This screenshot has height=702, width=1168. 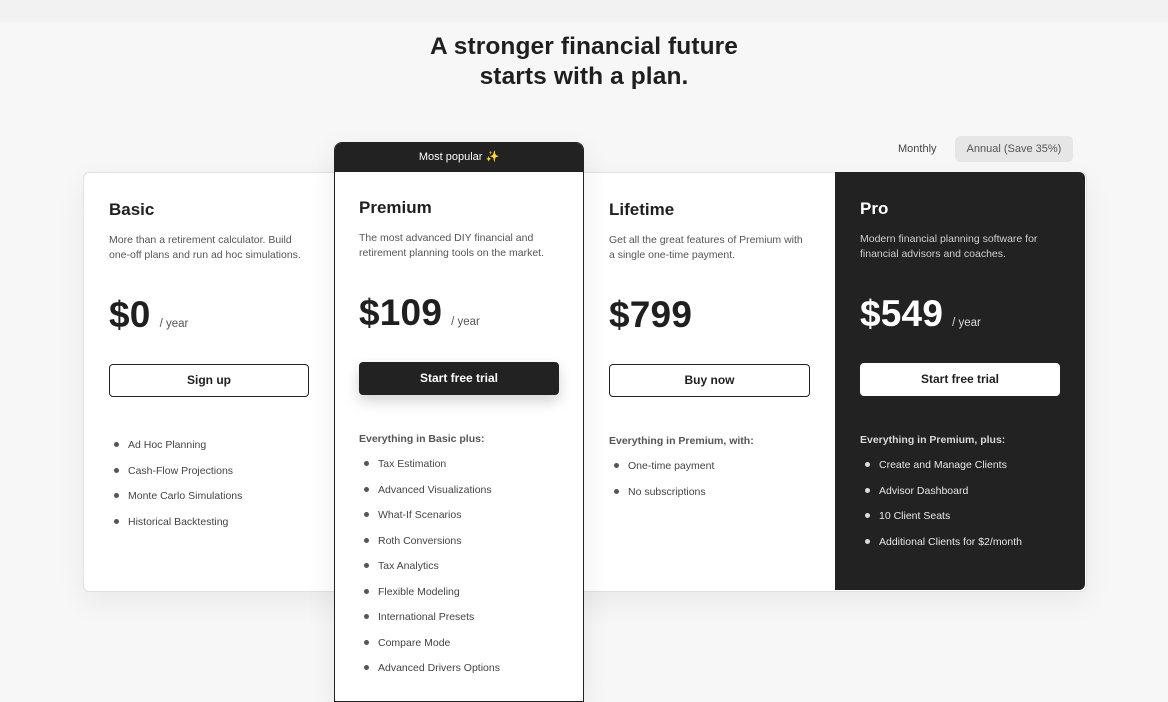 What do you see at coordinates (960, 492) in the screenshot?
I see `list-item: Advisor Dashboard` at bounding box center [960, 492].